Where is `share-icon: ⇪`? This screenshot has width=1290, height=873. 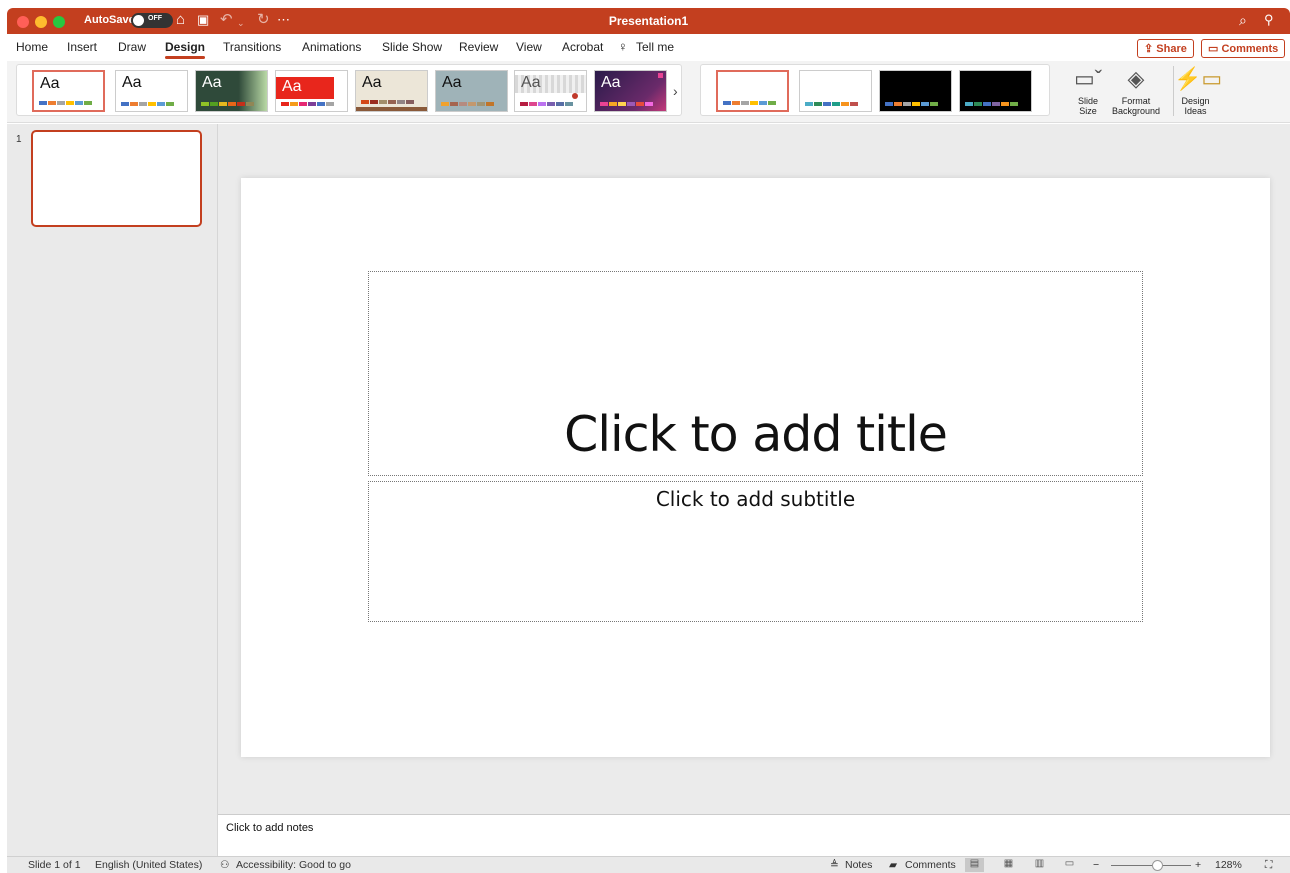 share-icon: ⇪ is located at coordinates (1150, 49).